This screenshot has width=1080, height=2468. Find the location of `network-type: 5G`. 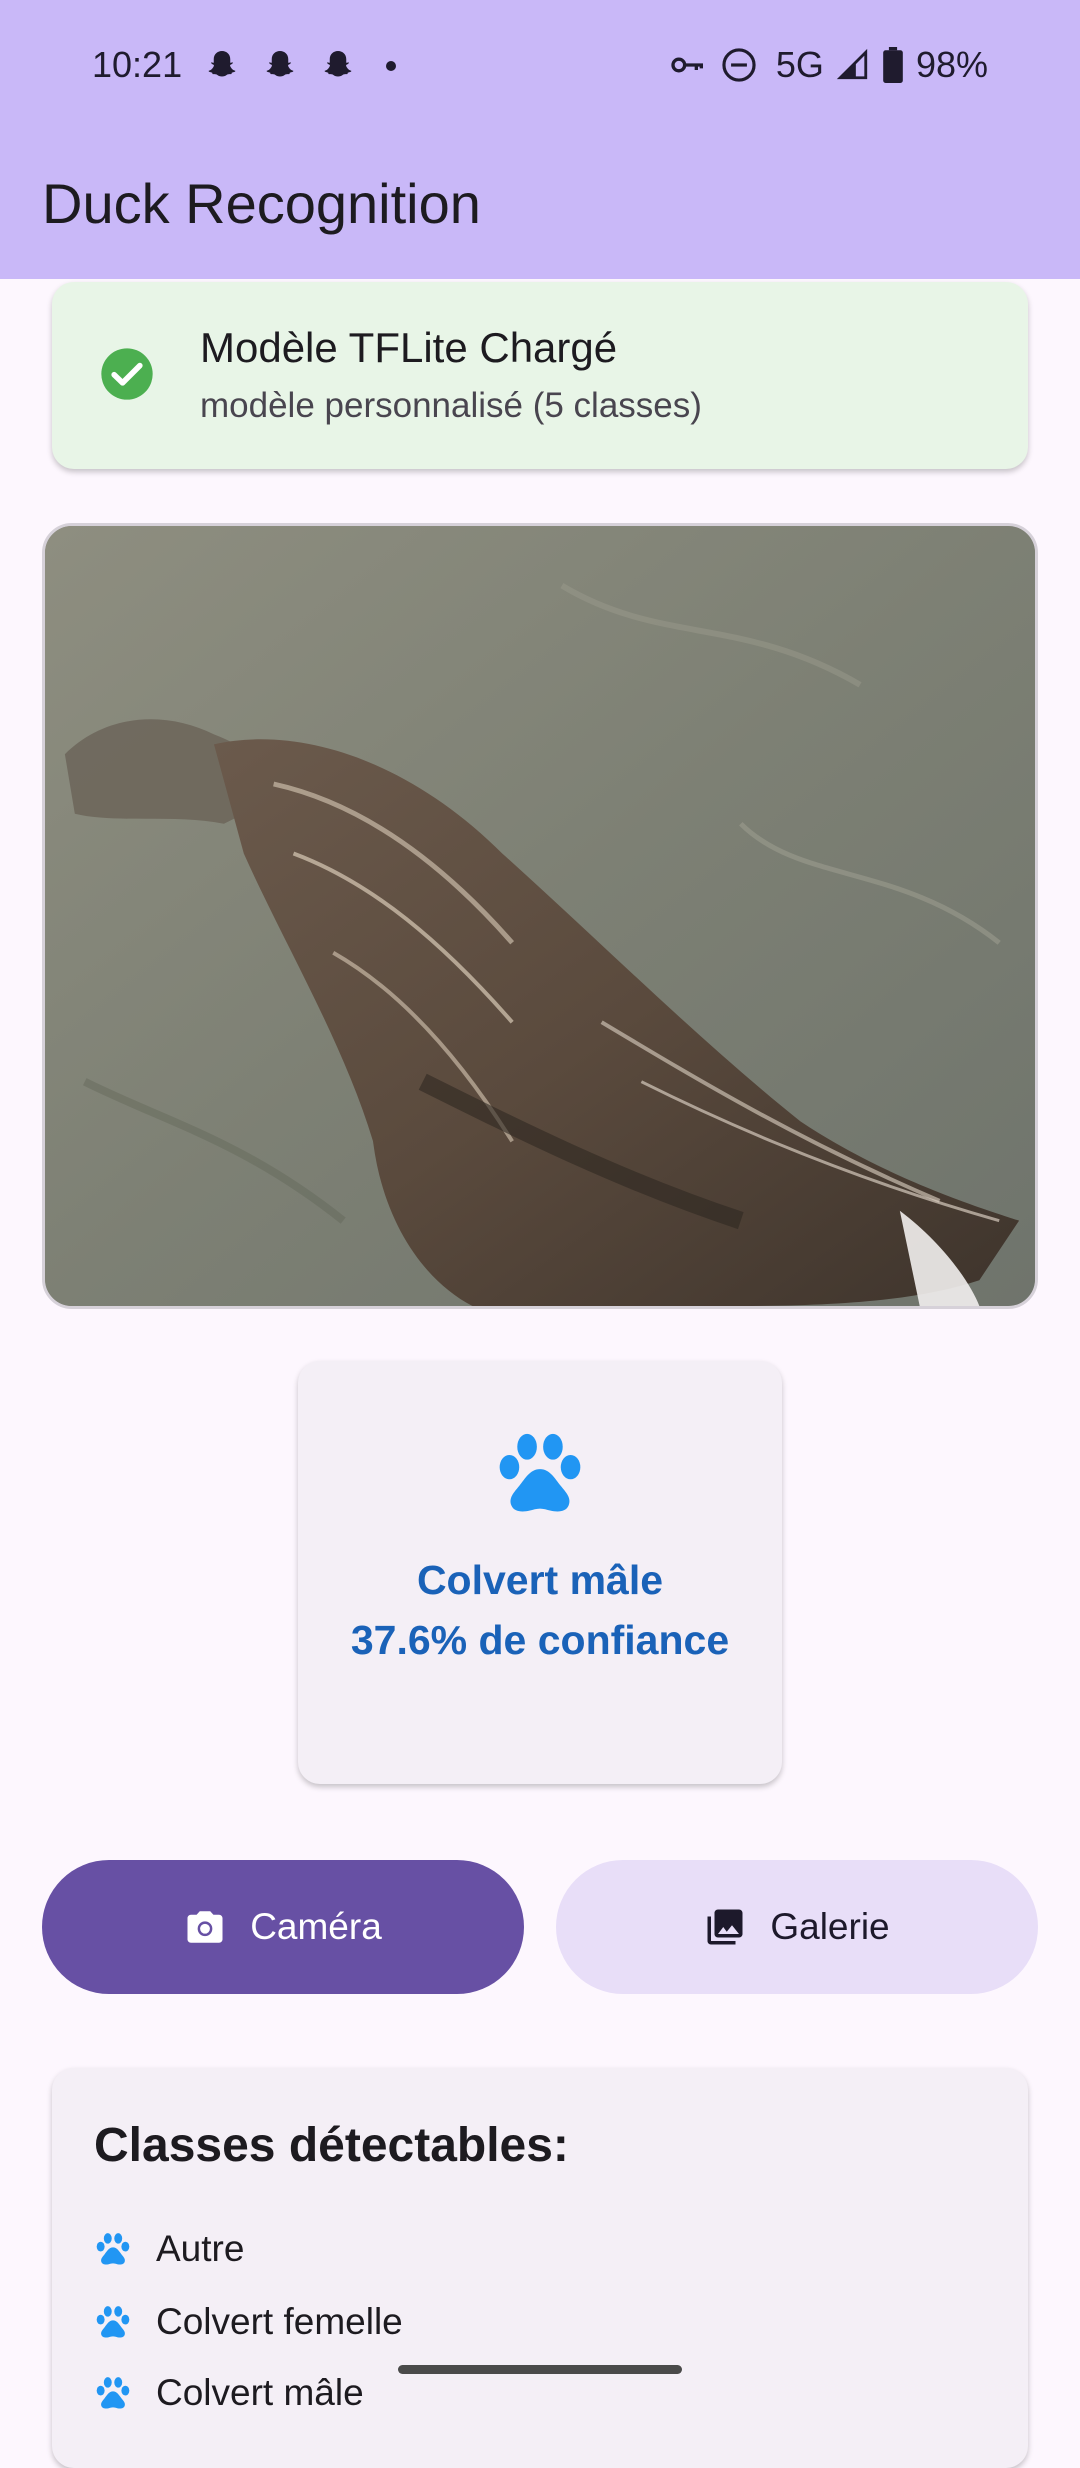

network-type: 5G is located at coordinates (799, 64).